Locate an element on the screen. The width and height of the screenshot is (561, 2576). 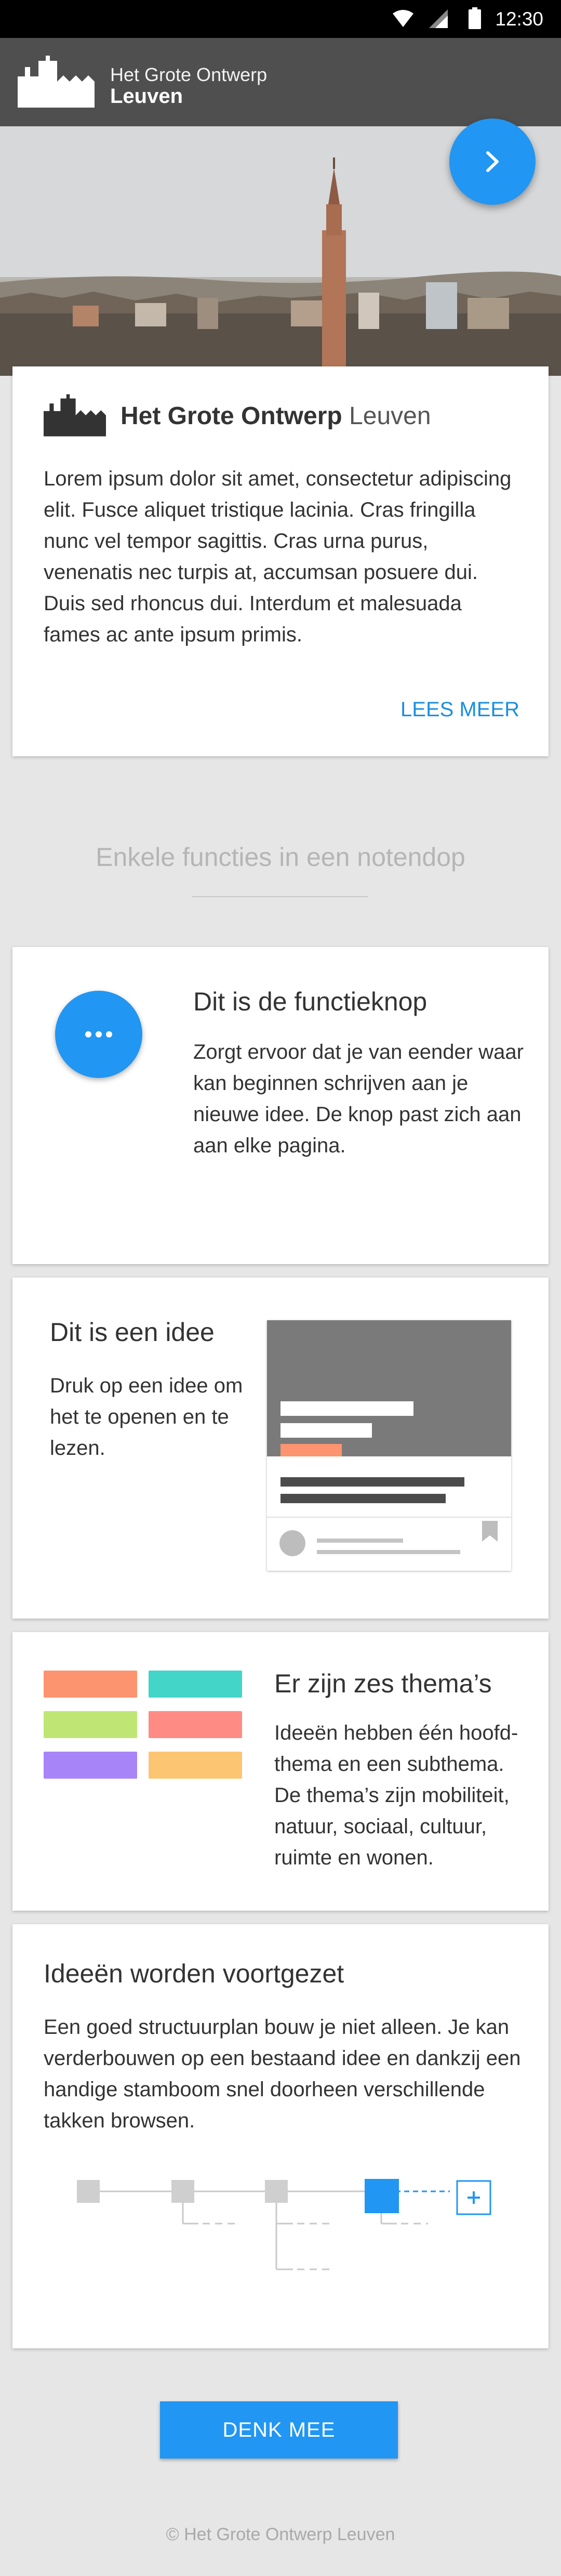
feature-button-title: Dit is de functieknop is located at coordinates (310, 1002).